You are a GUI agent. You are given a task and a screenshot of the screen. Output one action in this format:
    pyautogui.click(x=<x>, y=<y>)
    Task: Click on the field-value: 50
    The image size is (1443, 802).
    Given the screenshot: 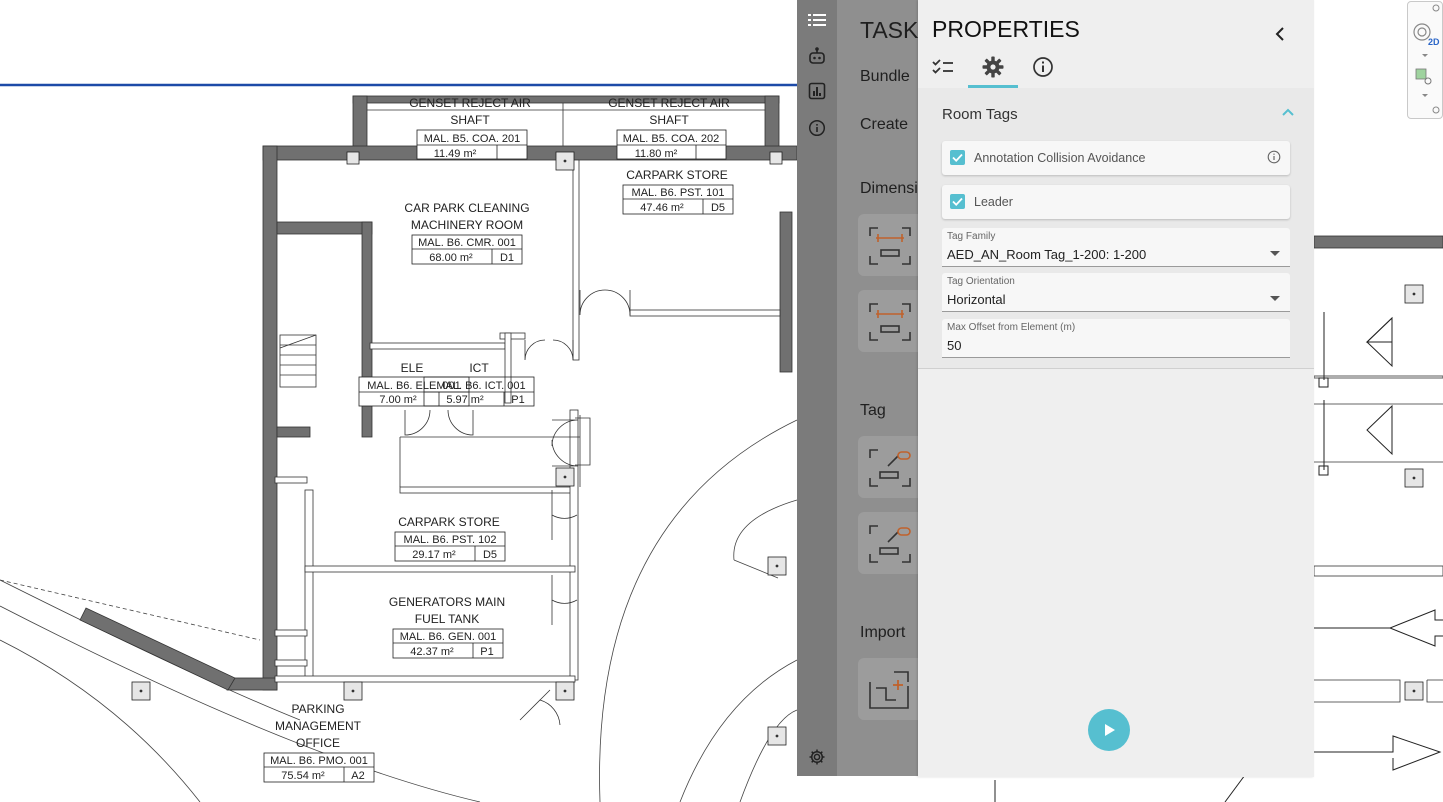 What is the action you would take?
    pyautogui.click(x=954, y=345)
    